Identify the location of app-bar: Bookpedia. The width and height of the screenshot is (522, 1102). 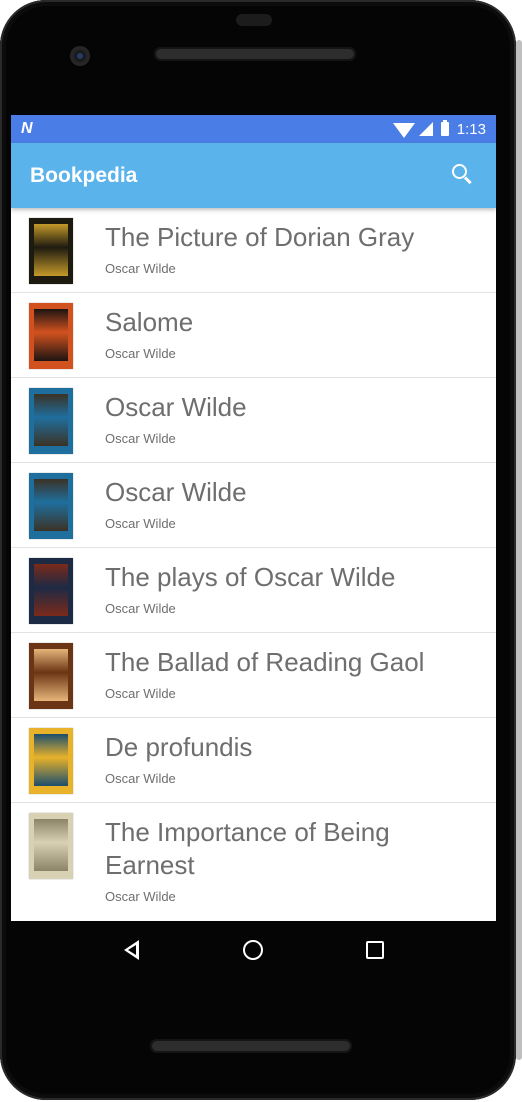
(253, 175).